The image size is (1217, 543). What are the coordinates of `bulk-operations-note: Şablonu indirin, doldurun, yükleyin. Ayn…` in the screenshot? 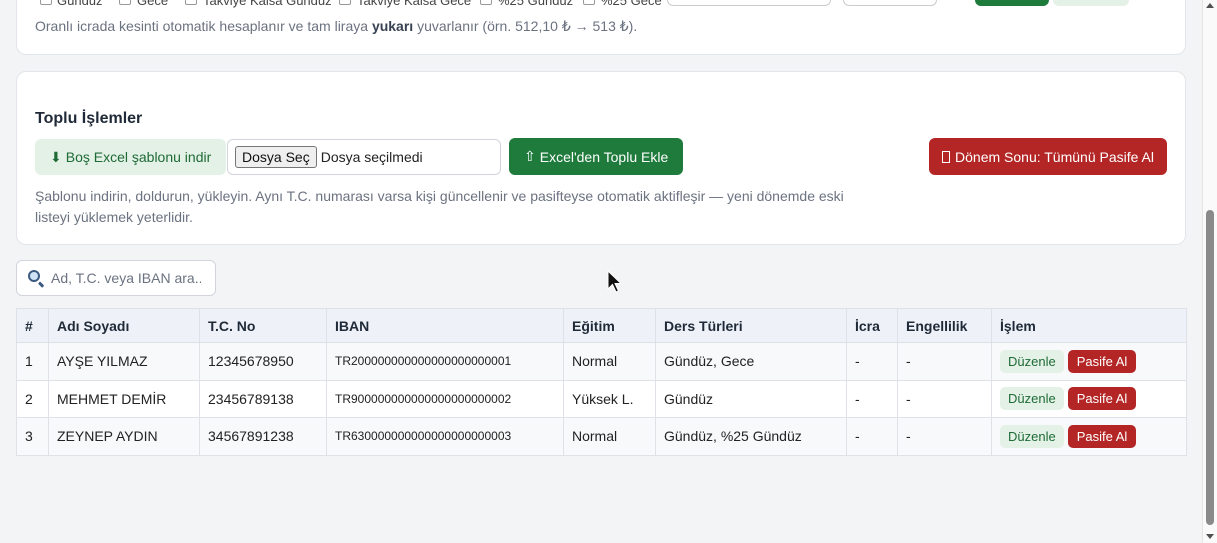 It's located at (439, 206).